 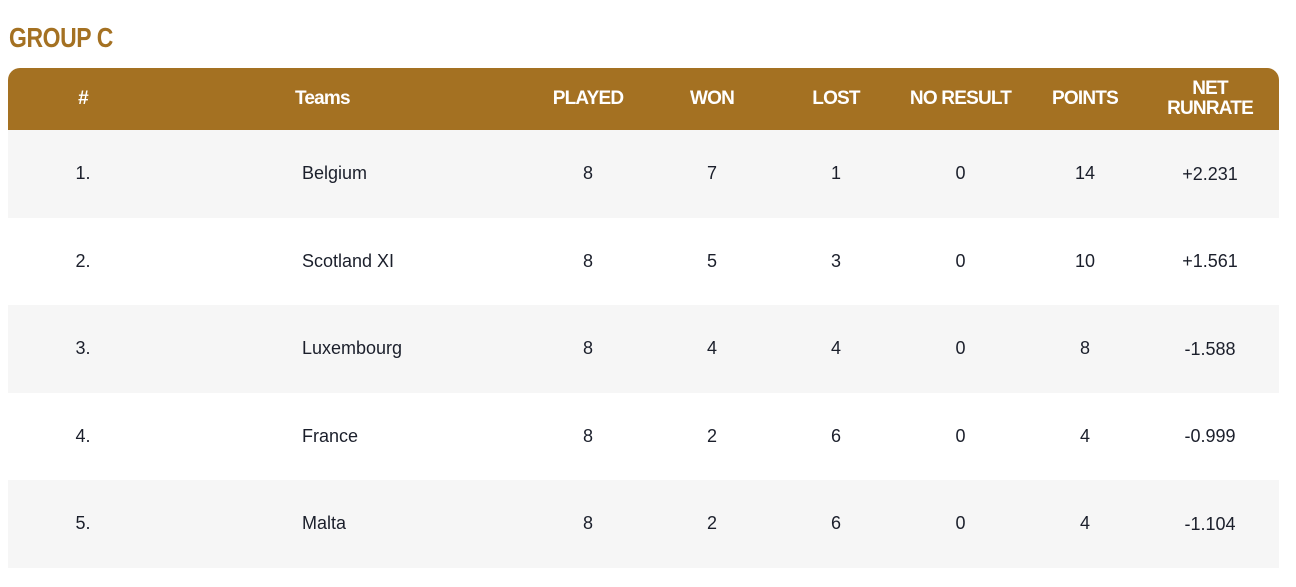 What do you see at coordinates (1210, 108) in the screenshot?
I see `header-nrr-line2: RUNRATE` at bounding box center [1210, 108].